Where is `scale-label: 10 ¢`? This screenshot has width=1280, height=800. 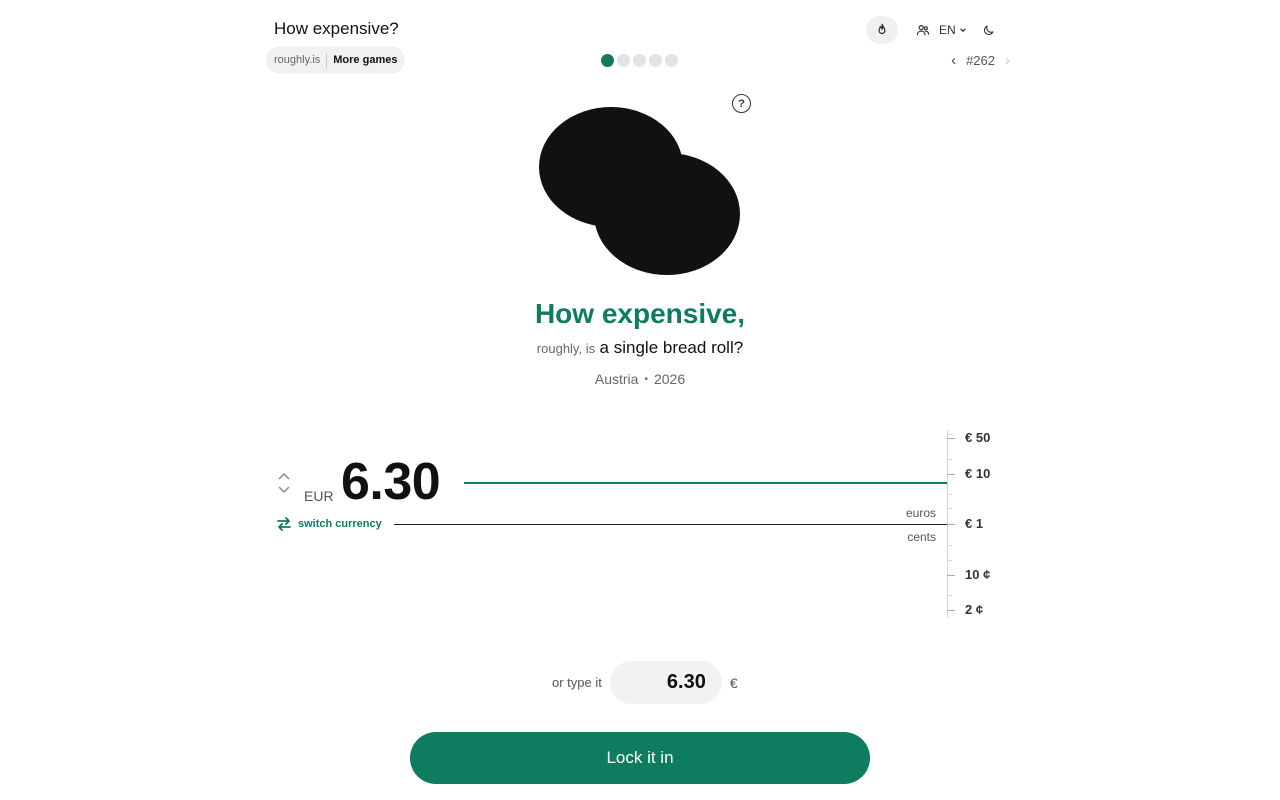
scale-label: 10 ¢ is located at coordinates (978, 574).